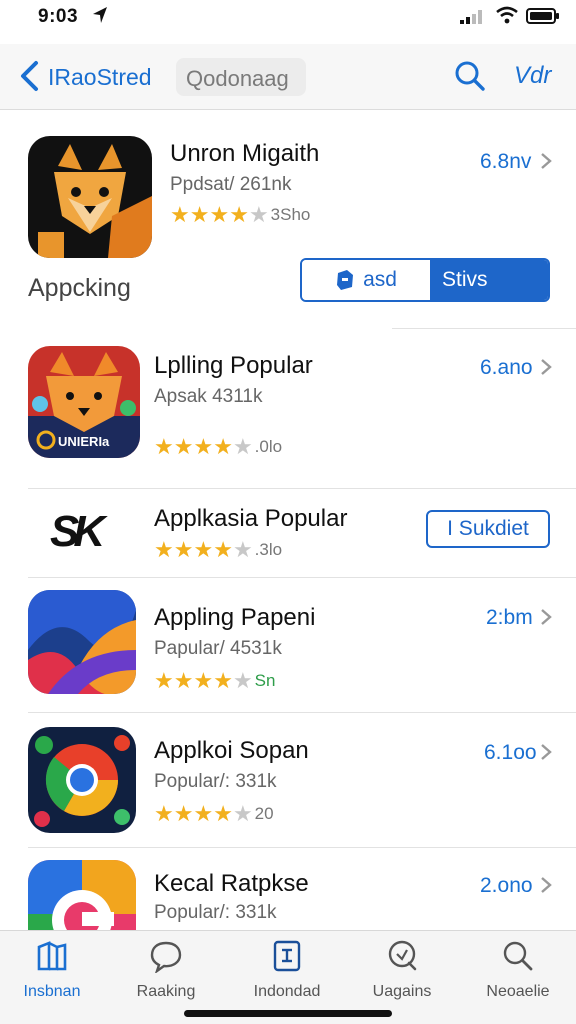 The width and height of the screenshot is (576, 1024). Describe the element at coordinates (231, 883) in the screenshot. I see `app-title: Kecal Ratpkse` at that location.